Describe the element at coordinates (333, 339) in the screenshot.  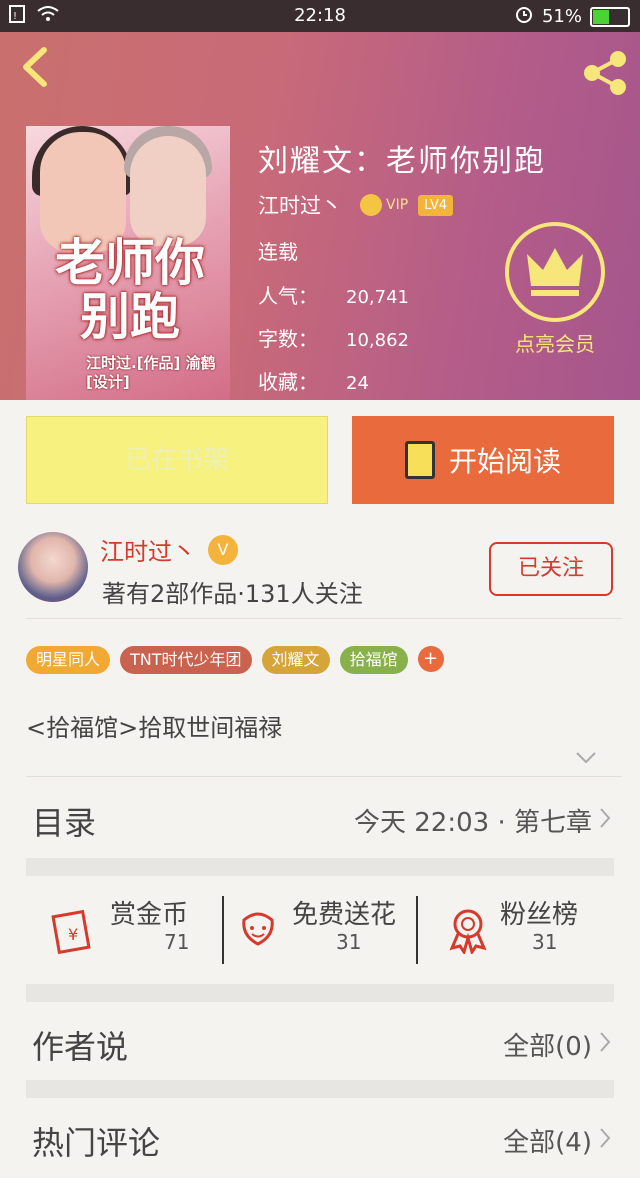
I see `word-count-row: 字数： 10,862` at that location.